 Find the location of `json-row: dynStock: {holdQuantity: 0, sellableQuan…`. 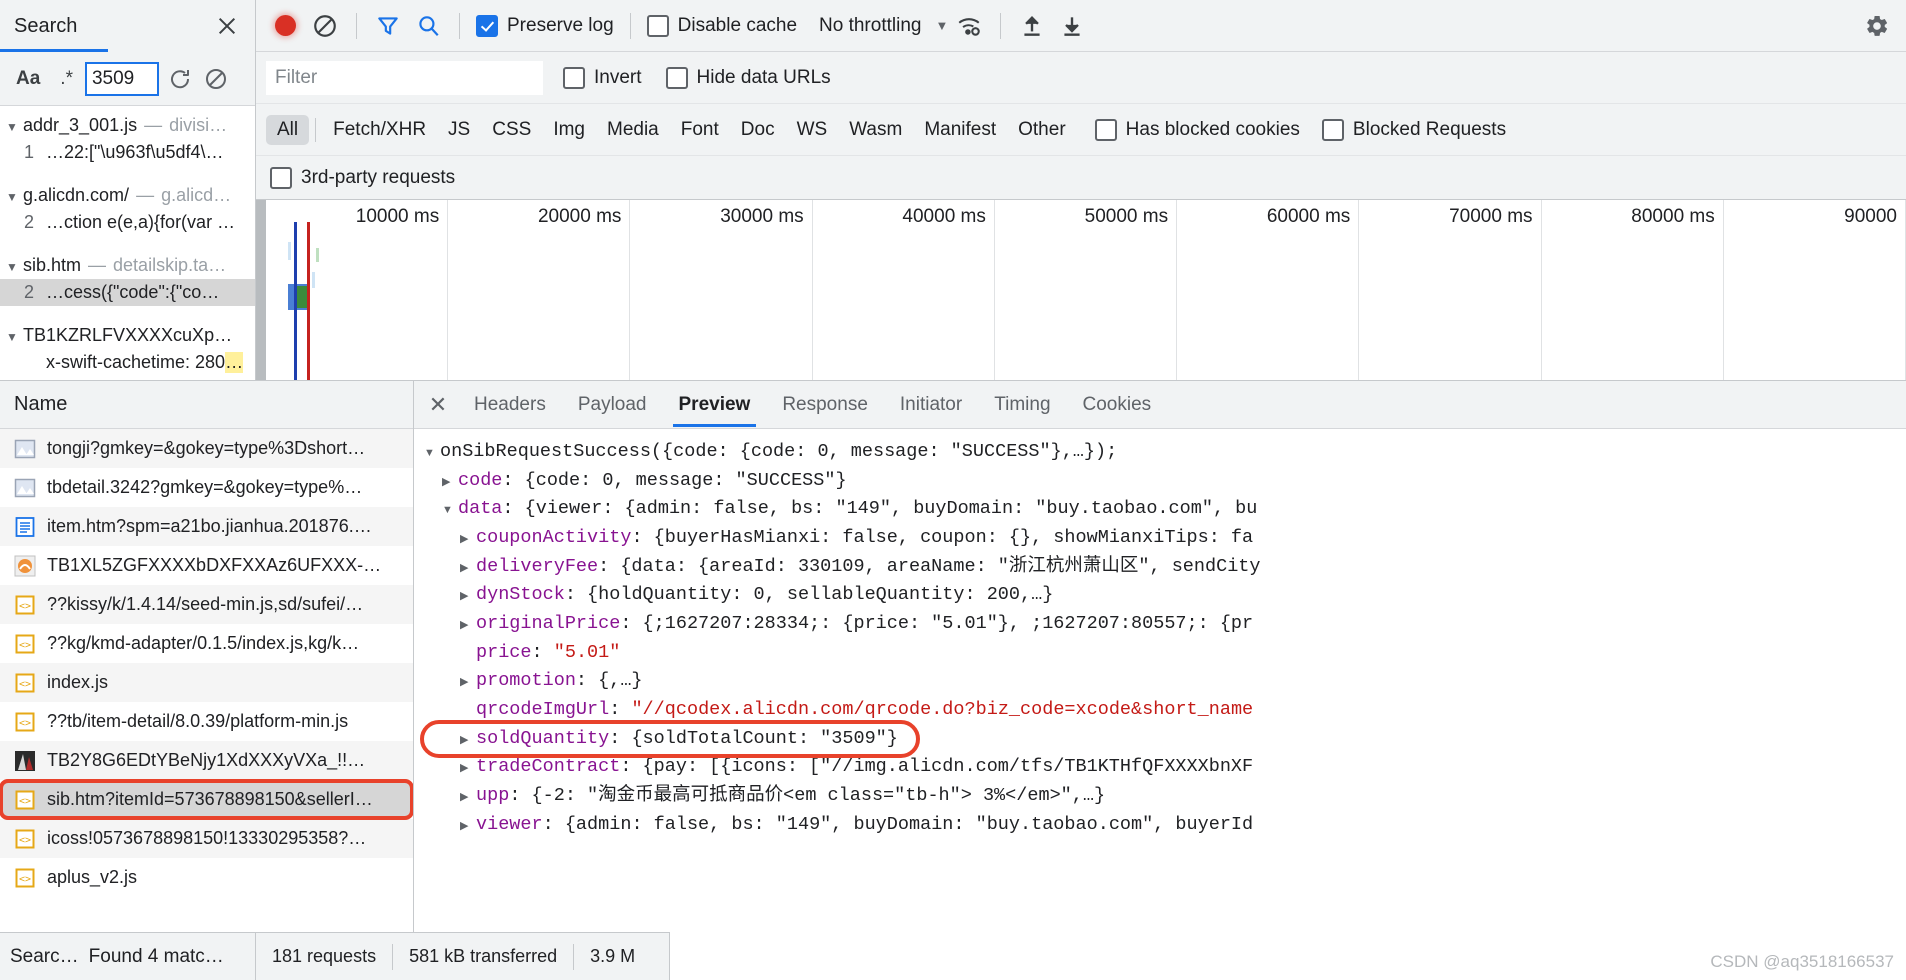

json-row: dynStock: {holdQuantity: 0, sellableQuan… is located at coordinates (1165, 595).